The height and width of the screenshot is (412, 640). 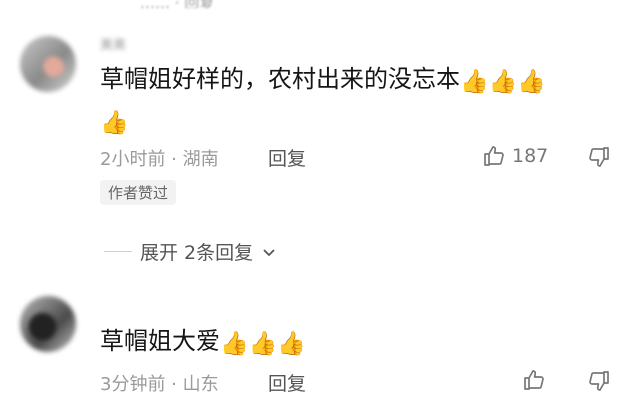 I want to click on comment-text: 草帽姐大爱👍👍👍, so click(x=345, y=342).